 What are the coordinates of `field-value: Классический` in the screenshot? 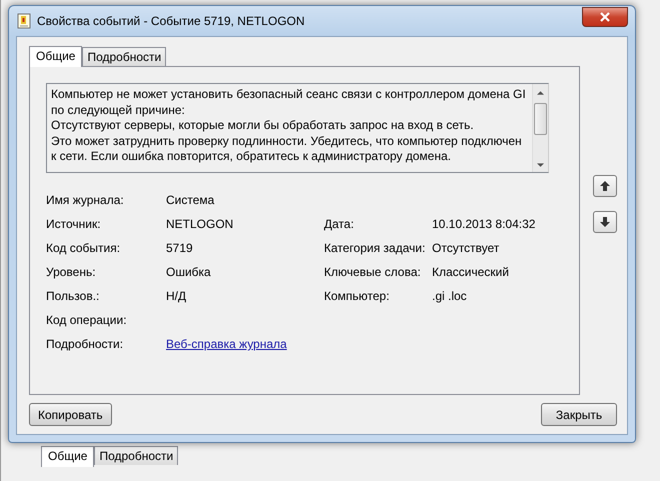 It's located at (470, 272).